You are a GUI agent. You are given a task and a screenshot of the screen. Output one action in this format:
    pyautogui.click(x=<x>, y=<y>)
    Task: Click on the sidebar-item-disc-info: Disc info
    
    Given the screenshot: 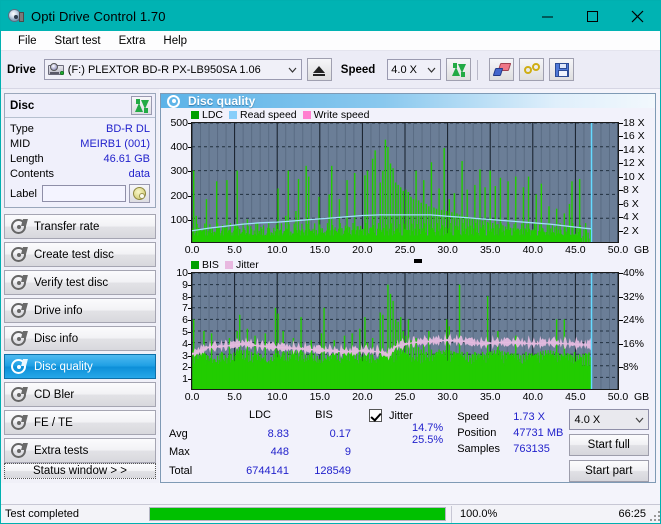 What is the action you would take?
    pyautogui.click(x=80, y=338)
    